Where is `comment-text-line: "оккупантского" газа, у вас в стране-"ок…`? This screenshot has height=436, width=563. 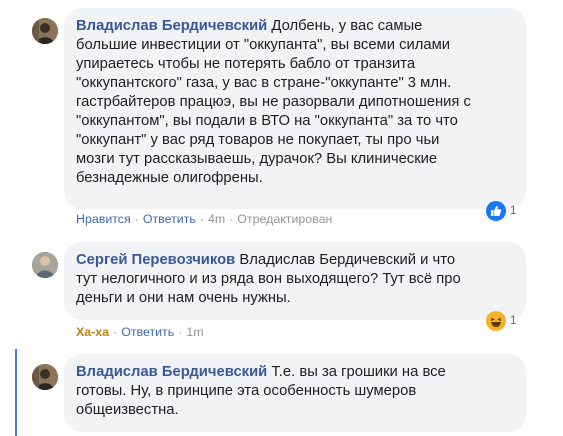
comment-text-line: "оккупантского" газа, у вас в стране-"ок… is located at coordinates (264, 83).